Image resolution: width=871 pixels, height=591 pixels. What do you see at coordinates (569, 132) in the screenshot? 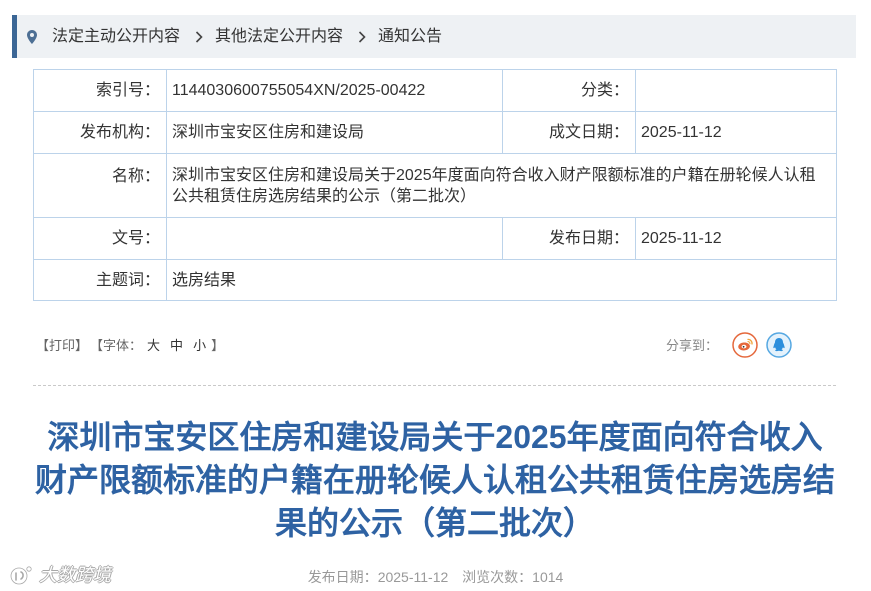
I see `written-date-label: 成文日期：` at bounding box center [569, 132].